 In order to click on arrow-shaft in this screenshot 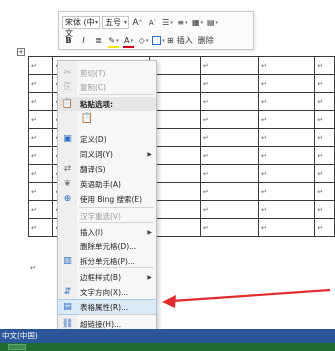, I will do `click(251, 295)`.